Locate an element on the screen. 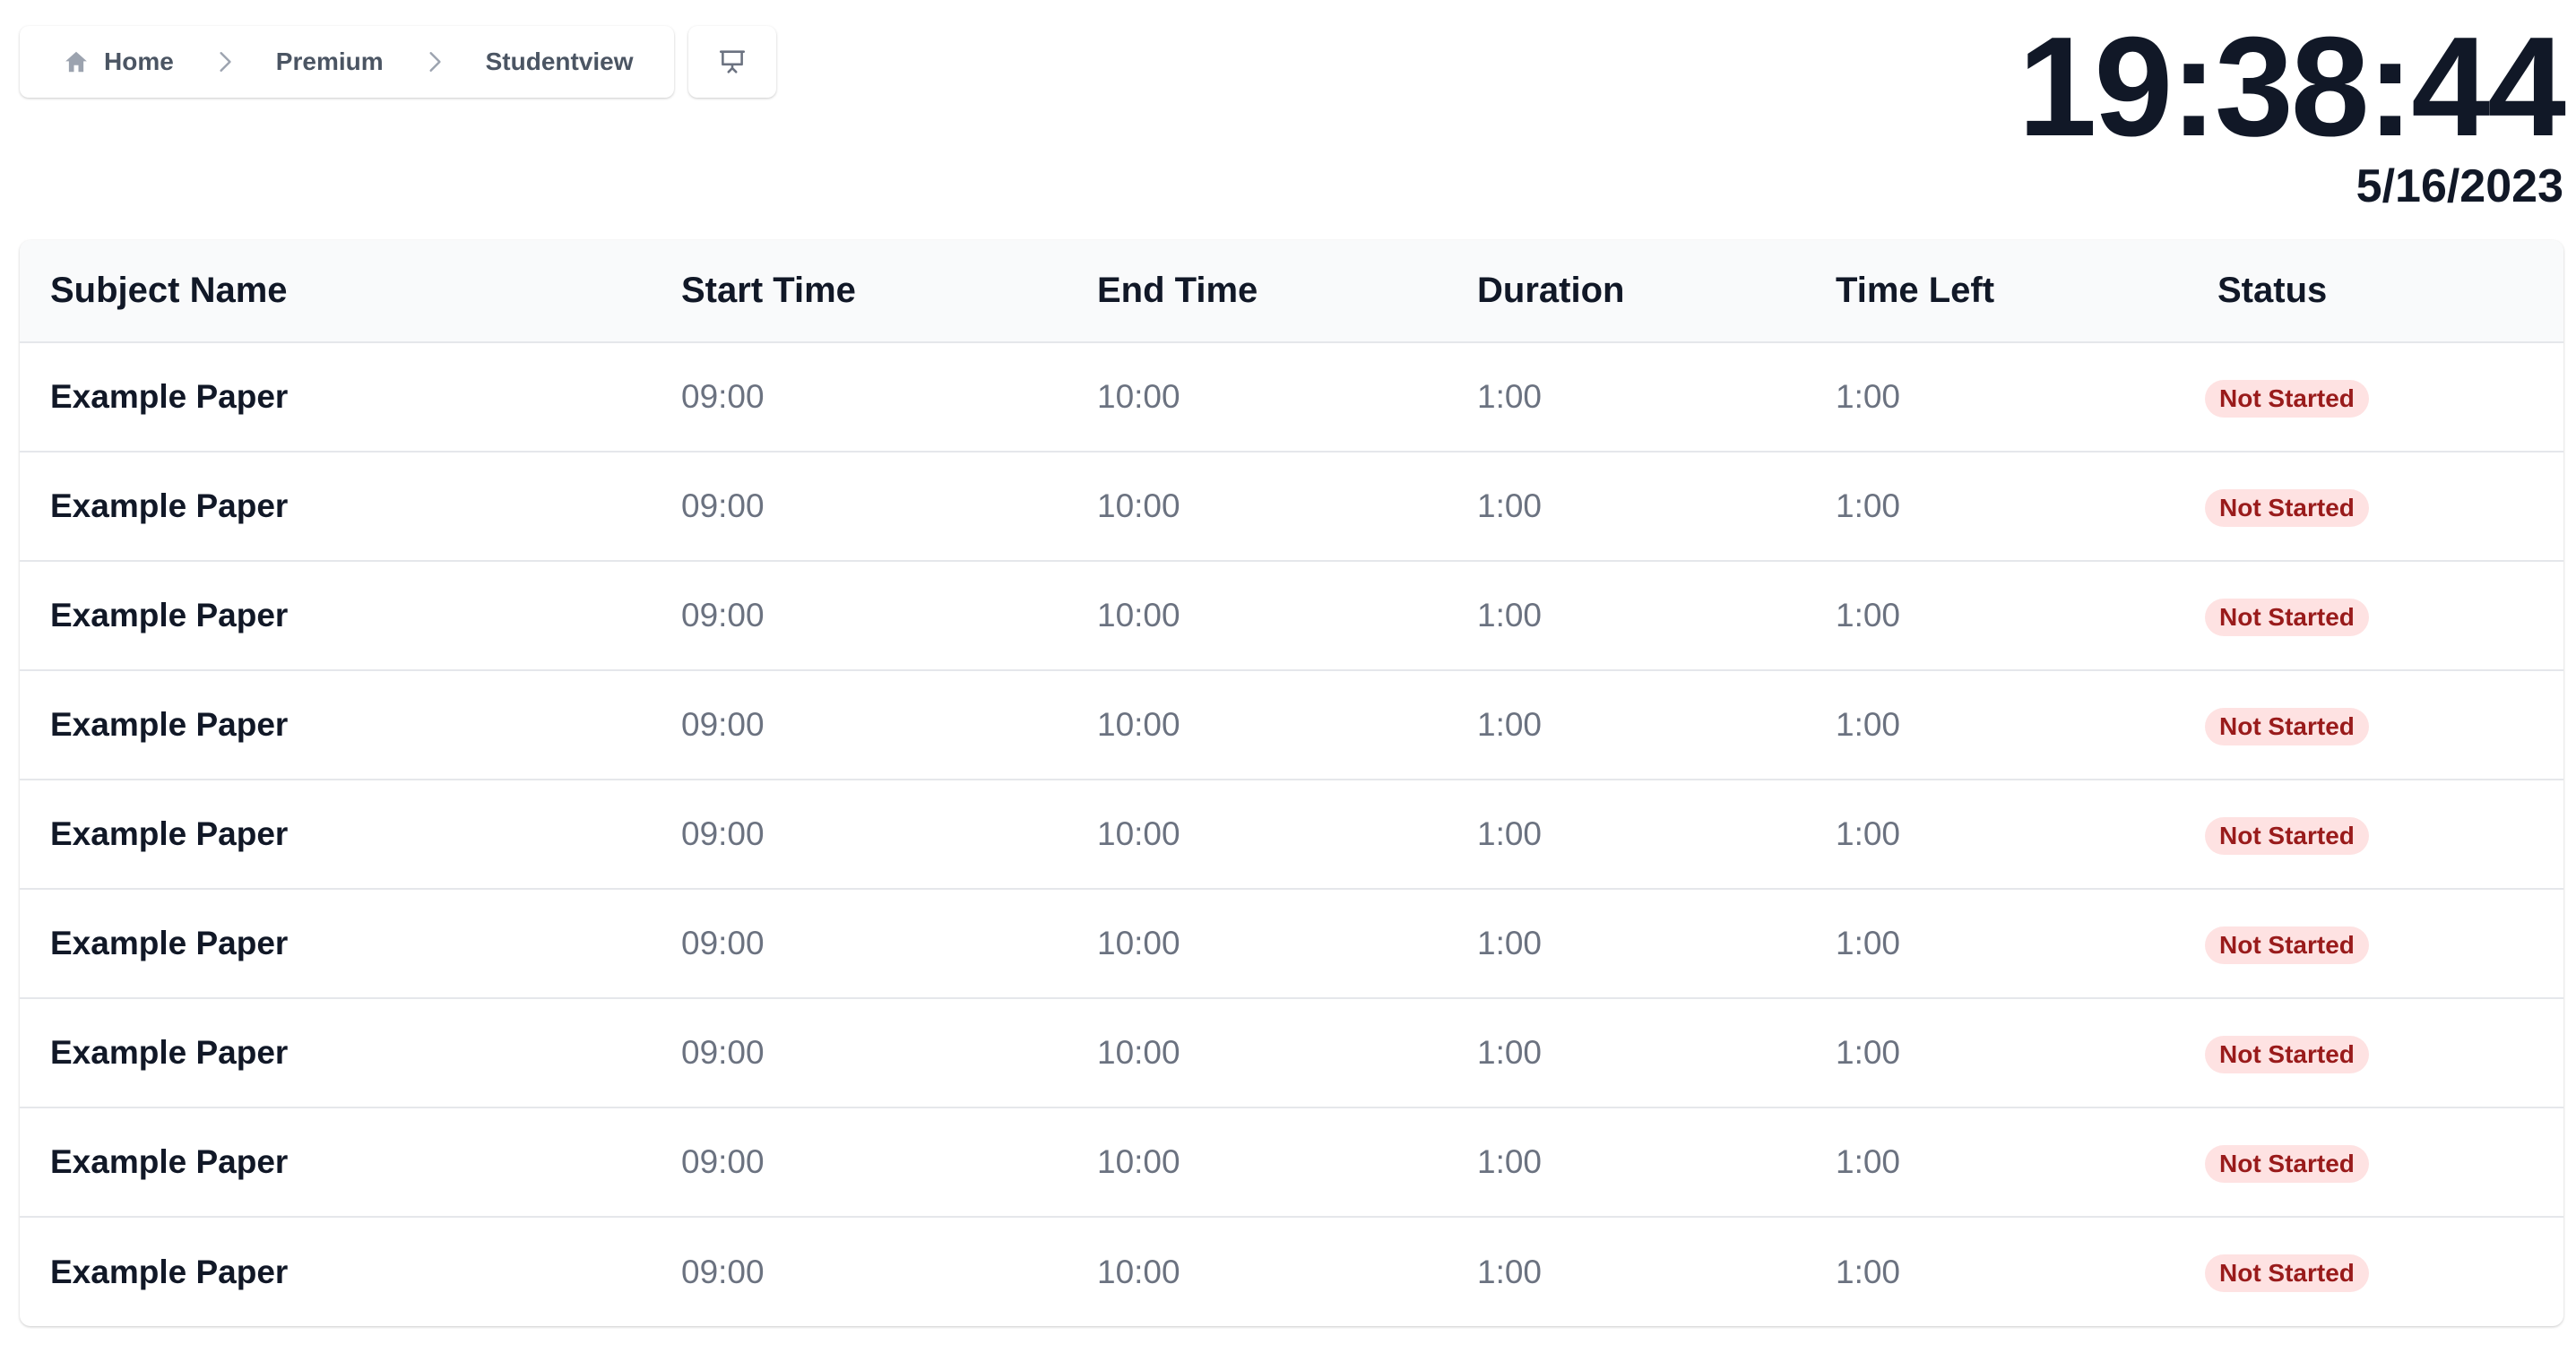 Image resolution: width=2576 pixels, height=1353 pixels. presentation-icon is located at coordinates (732, 62).